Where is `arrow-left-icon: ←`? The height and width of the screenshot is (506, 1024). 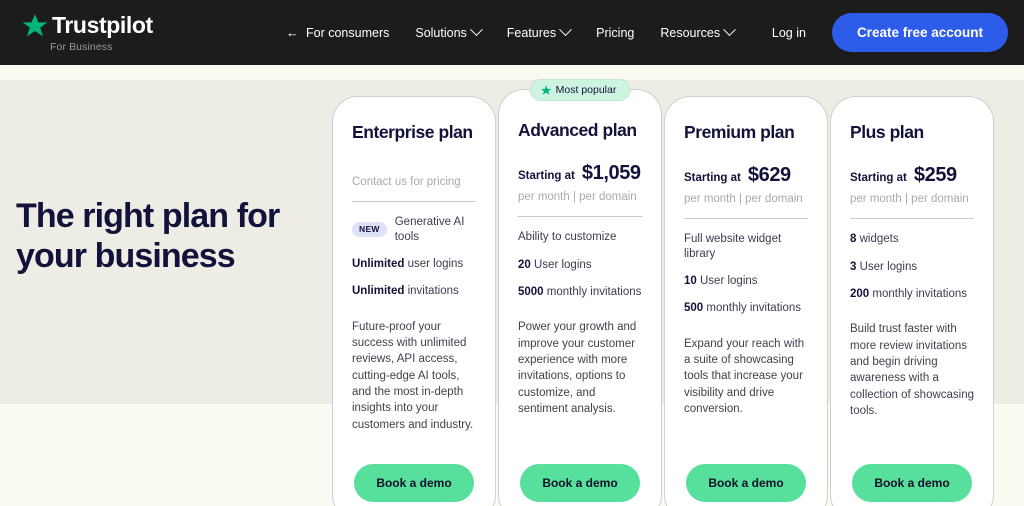 arrow-left-icon: ← is located at coordinates (292, 32).